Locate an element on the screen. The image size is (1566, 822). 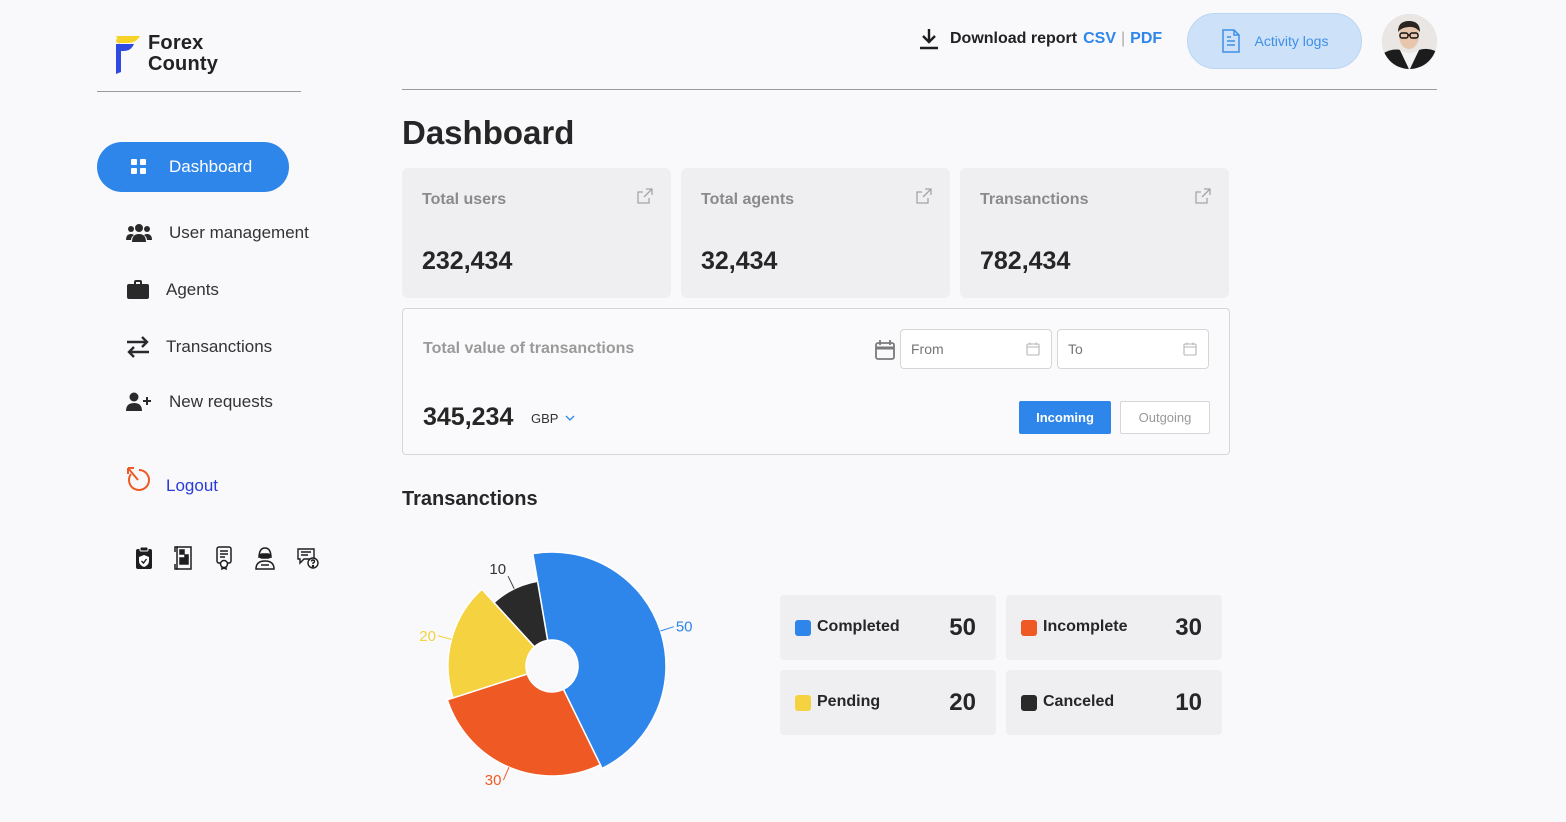
legend-label: Incomplete is located at coordinates (1085, 626).